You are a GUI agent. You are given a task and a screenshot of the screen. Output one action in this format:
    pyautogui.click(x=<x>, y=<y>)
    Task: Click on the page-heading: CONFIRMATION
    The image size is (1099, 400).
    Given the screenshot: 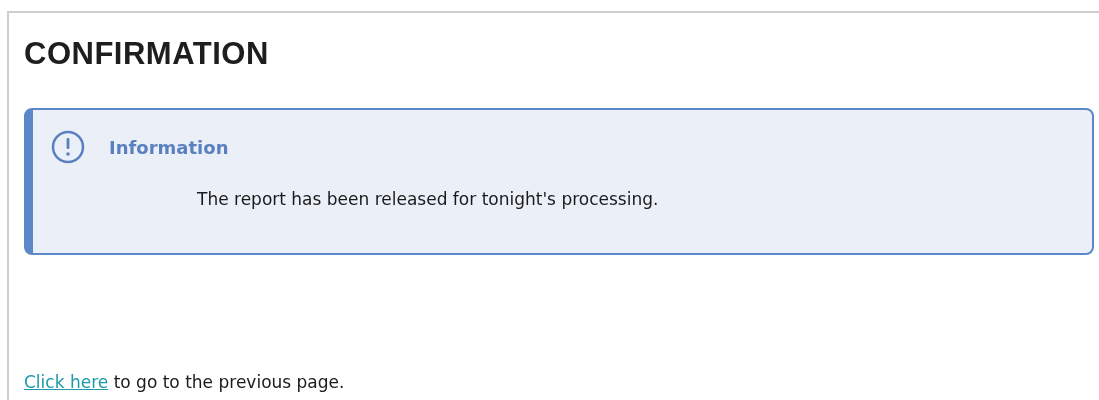 What is the action you would take?
    pyautogui.click(x=147, y=54)
    